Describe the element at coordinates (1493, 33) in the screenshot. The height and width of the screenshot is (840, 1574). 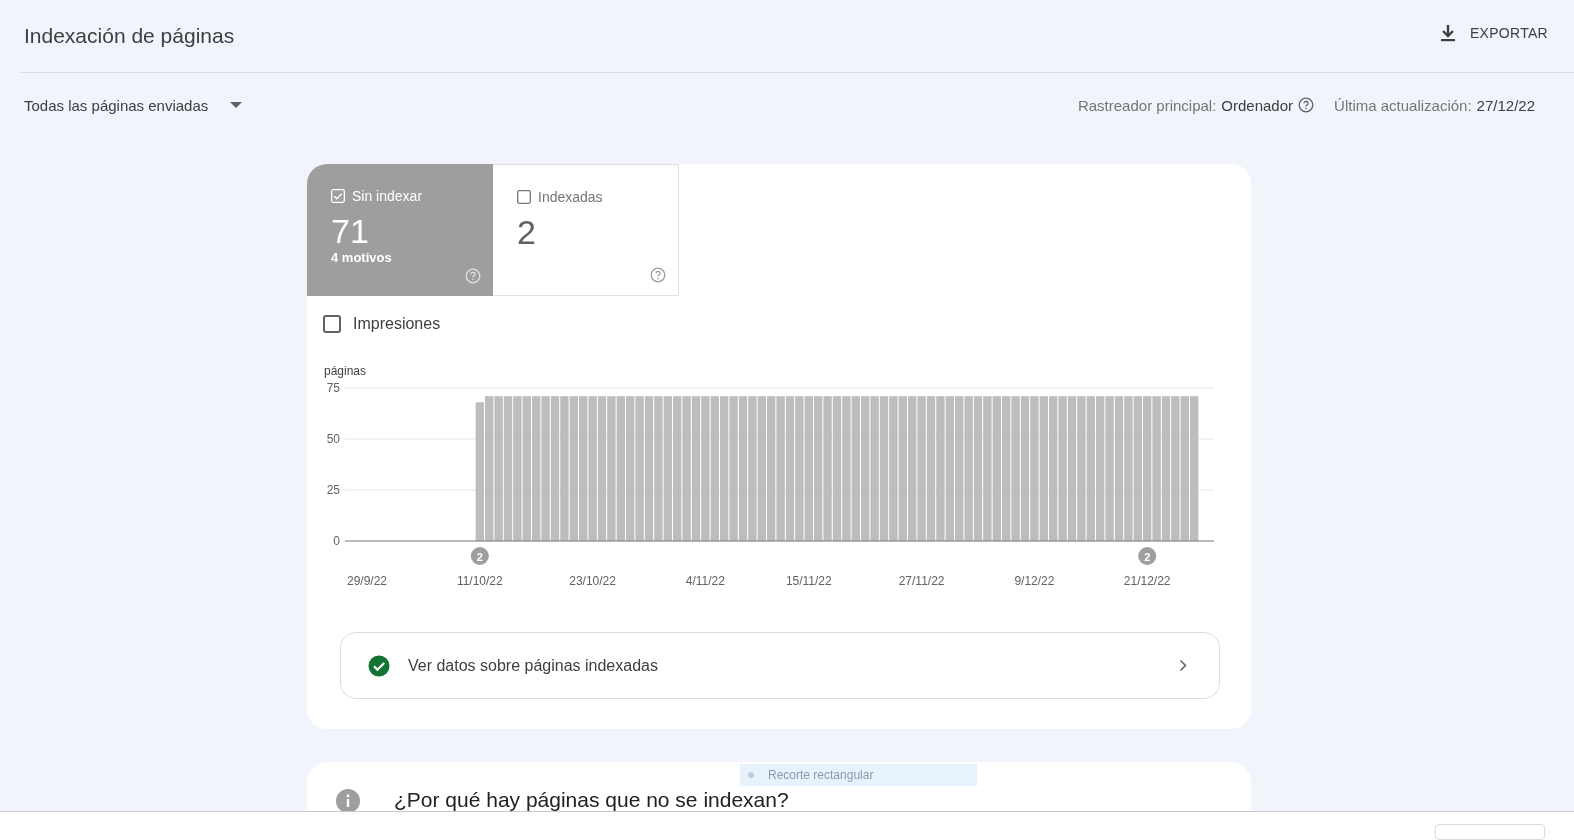
I see `export-button: EXPORTAR` at that location.